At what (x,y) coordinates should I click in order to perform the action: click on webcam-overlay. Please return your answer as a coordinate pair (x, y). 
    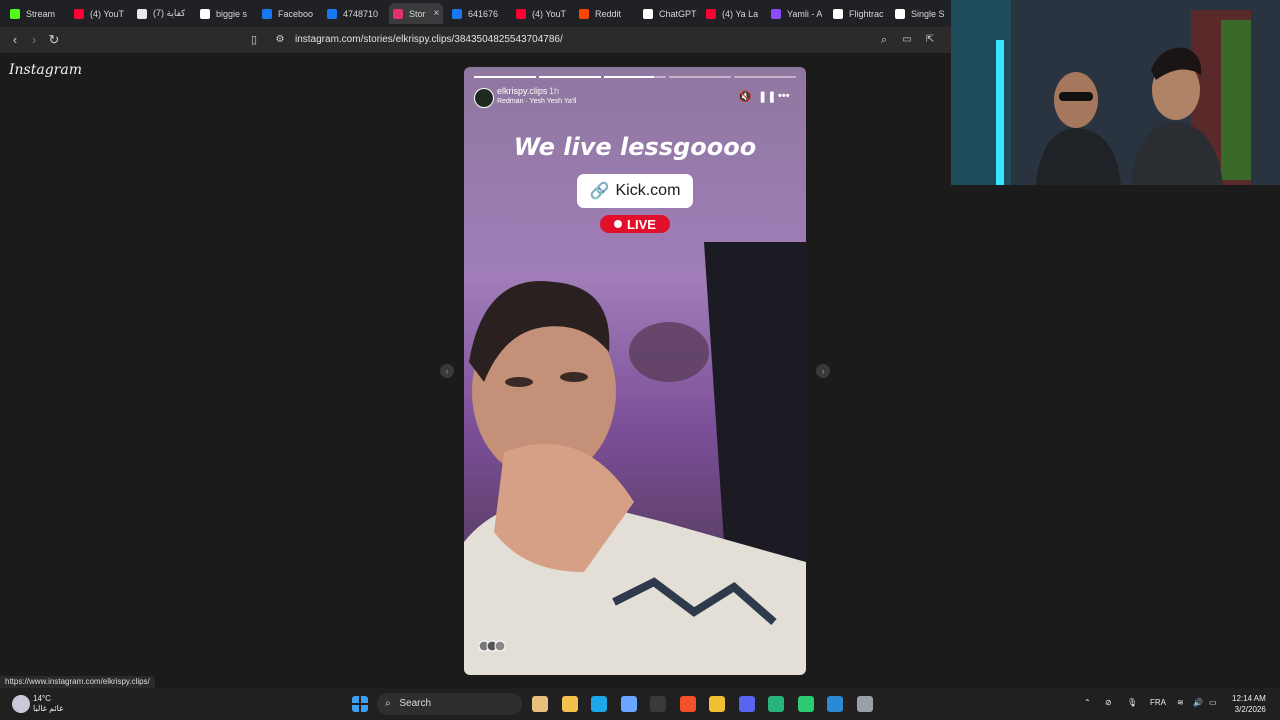
    Looking at the image, I should click on (1115, 92).